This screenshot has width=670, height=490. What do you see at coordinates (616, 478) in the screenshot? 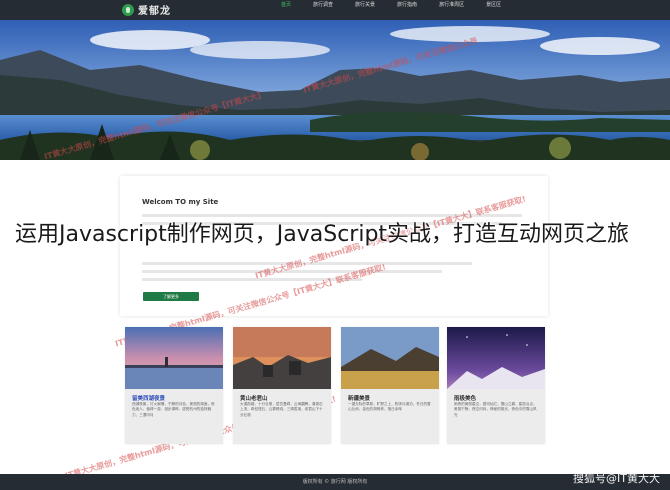
I see `sohu-watermark: 搜狐号@IT黄大大` at bounding box center [616, 478].